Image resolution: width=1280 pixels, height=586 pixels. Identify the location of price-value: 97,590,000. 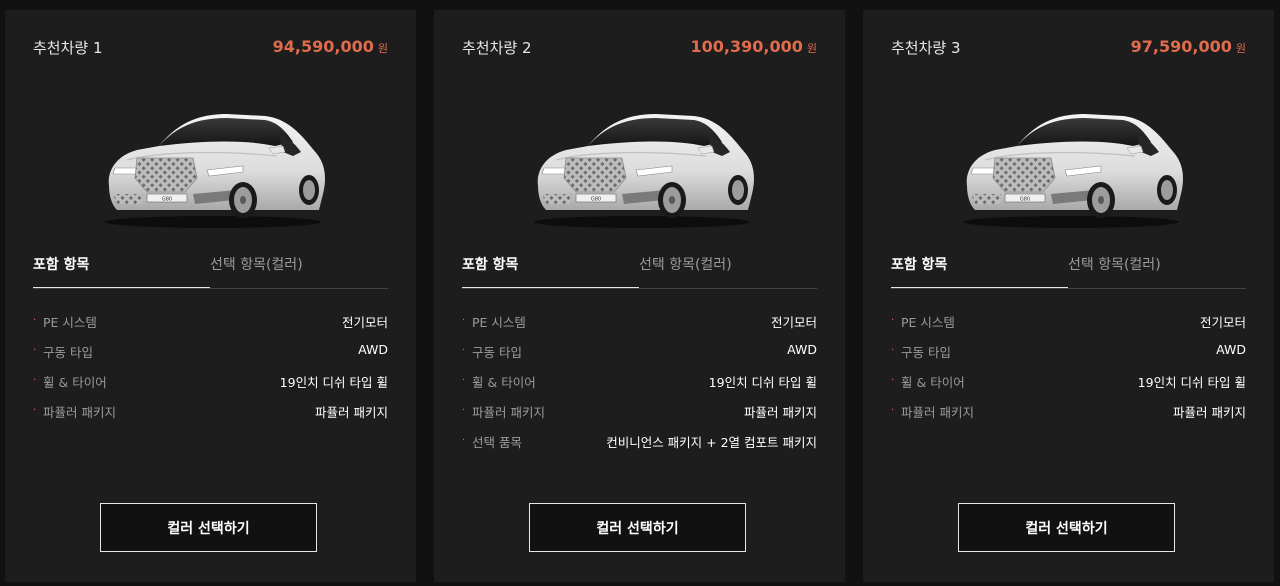
(1181, 46).